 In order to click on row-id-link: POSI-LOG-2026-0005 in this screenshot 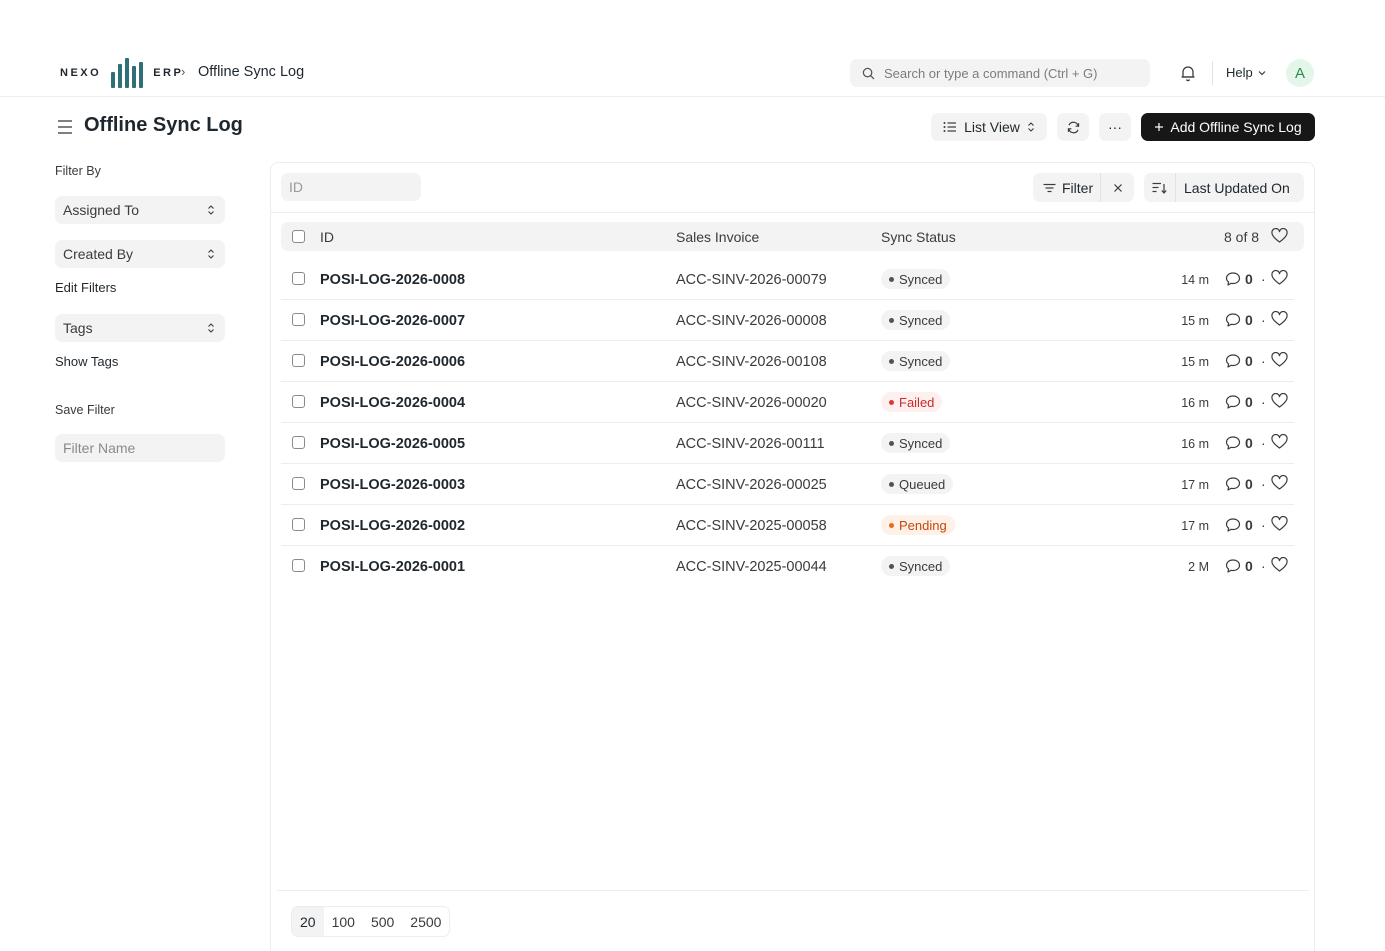, I will do `click(392, 444)`.